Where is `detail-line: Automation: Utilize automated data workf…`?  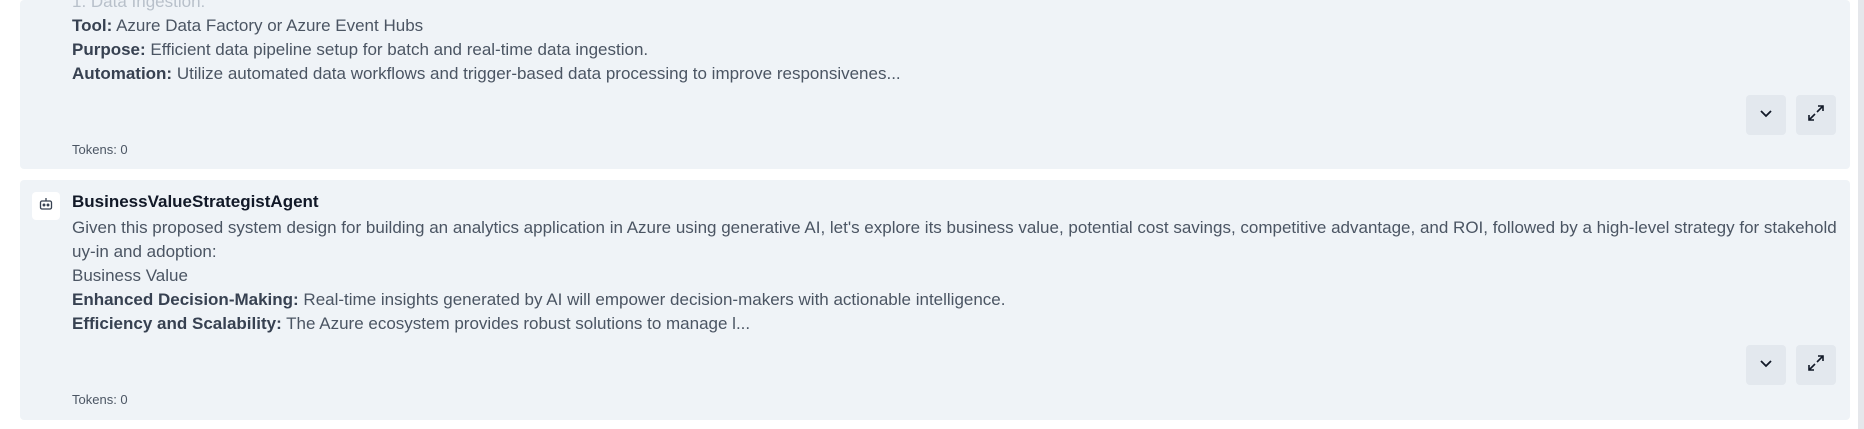 detail-line: Automation: Utilize automated data workf… is located at coordinates (486, 73).